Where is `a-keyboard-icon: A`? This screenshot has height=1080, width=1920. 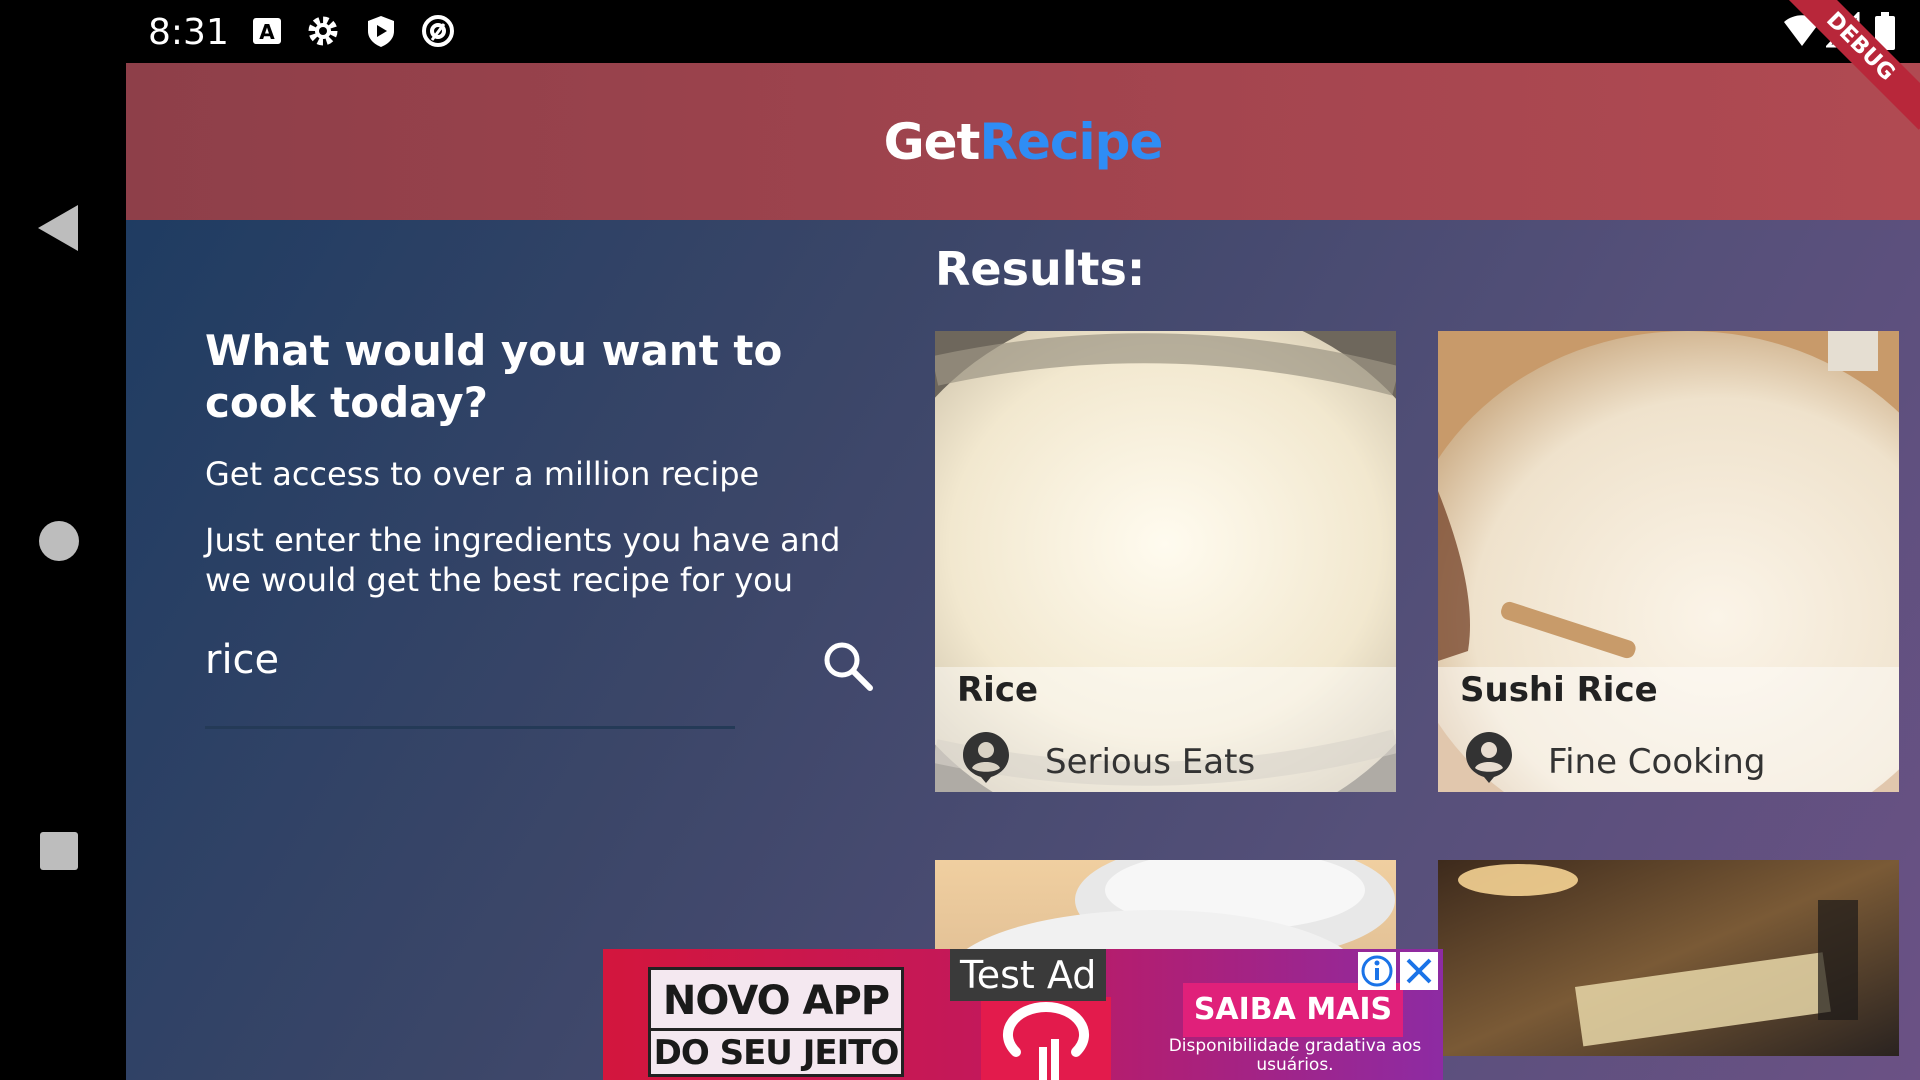 a-keyboard-icon: A is located at coordinates (267, 31).